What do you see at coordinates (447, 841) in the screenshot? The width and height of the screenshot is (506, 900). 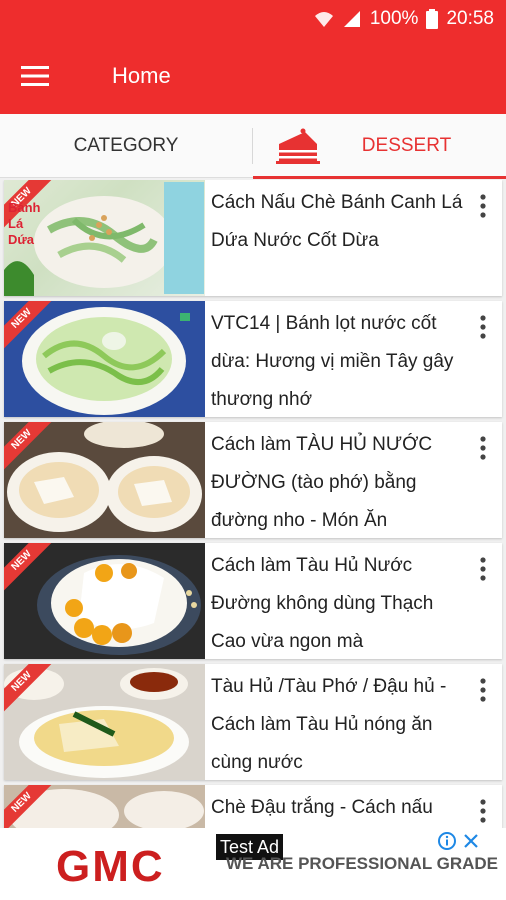 I see `ad-info-icon` at bounding box center [447, 841].